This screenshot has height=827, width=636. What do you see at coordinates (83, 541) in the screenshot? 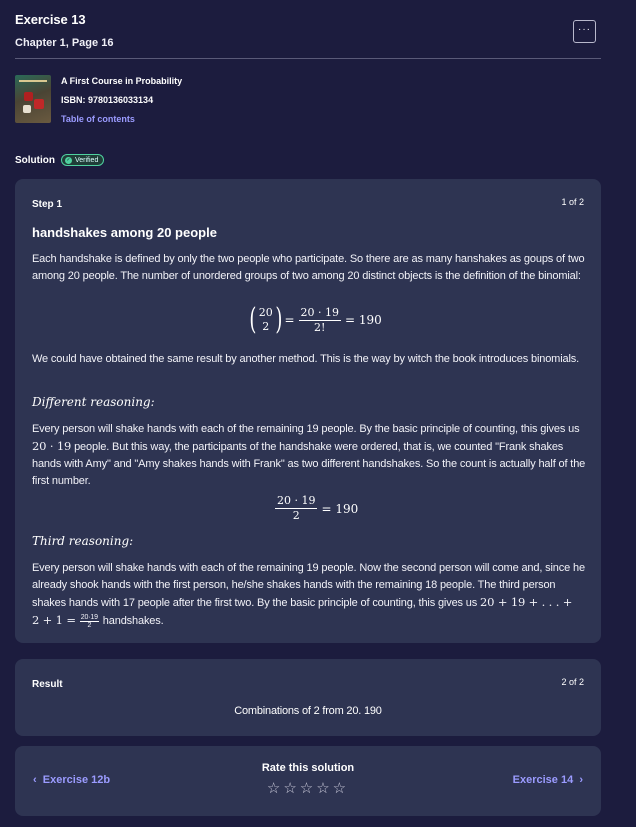
I see `subheading-third-reasoning: Third reasoning:` at bounding box center [83, 541].